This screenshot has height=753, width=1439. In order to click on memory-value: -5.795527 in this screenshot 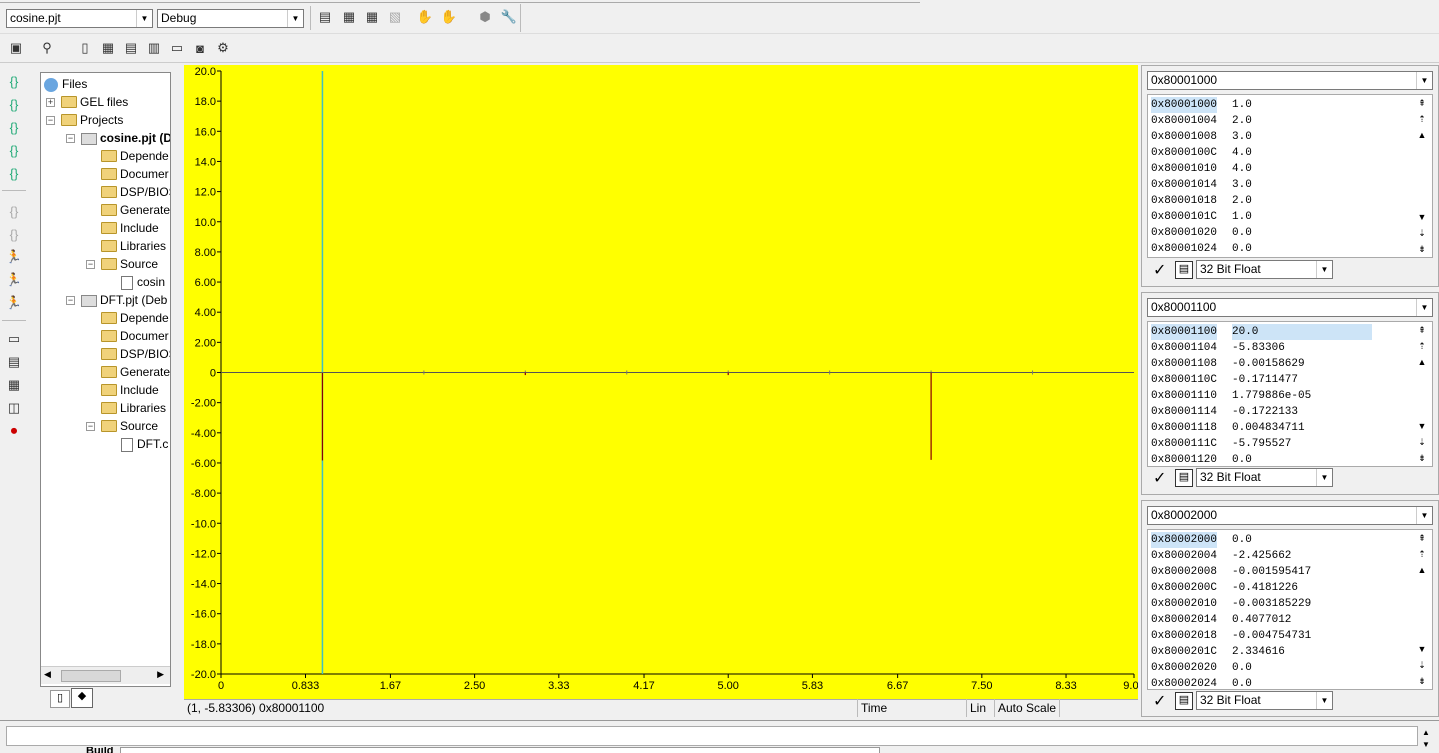, I will do `click(1261, 444)`.